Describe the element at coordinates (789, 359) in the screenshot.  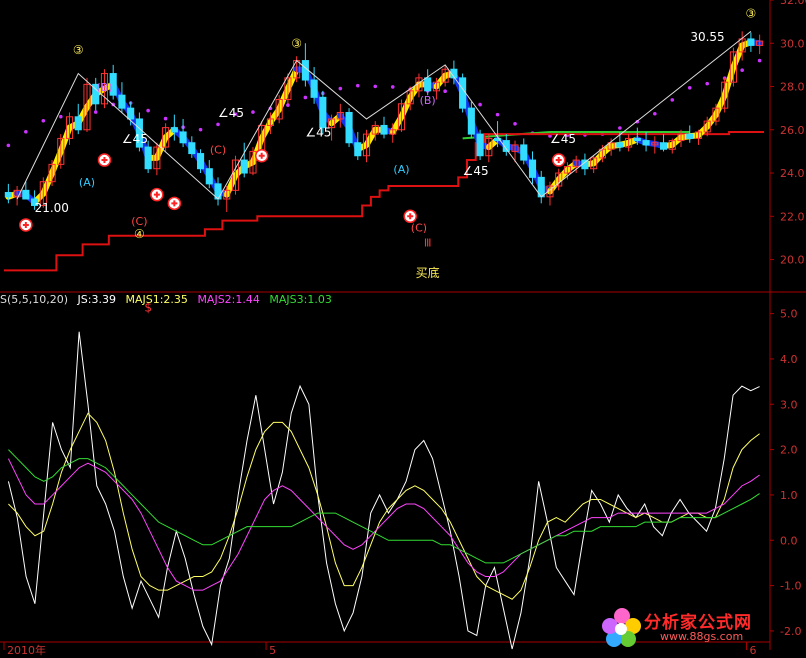
I see `indicator-tick-label: 4.0` at that location.